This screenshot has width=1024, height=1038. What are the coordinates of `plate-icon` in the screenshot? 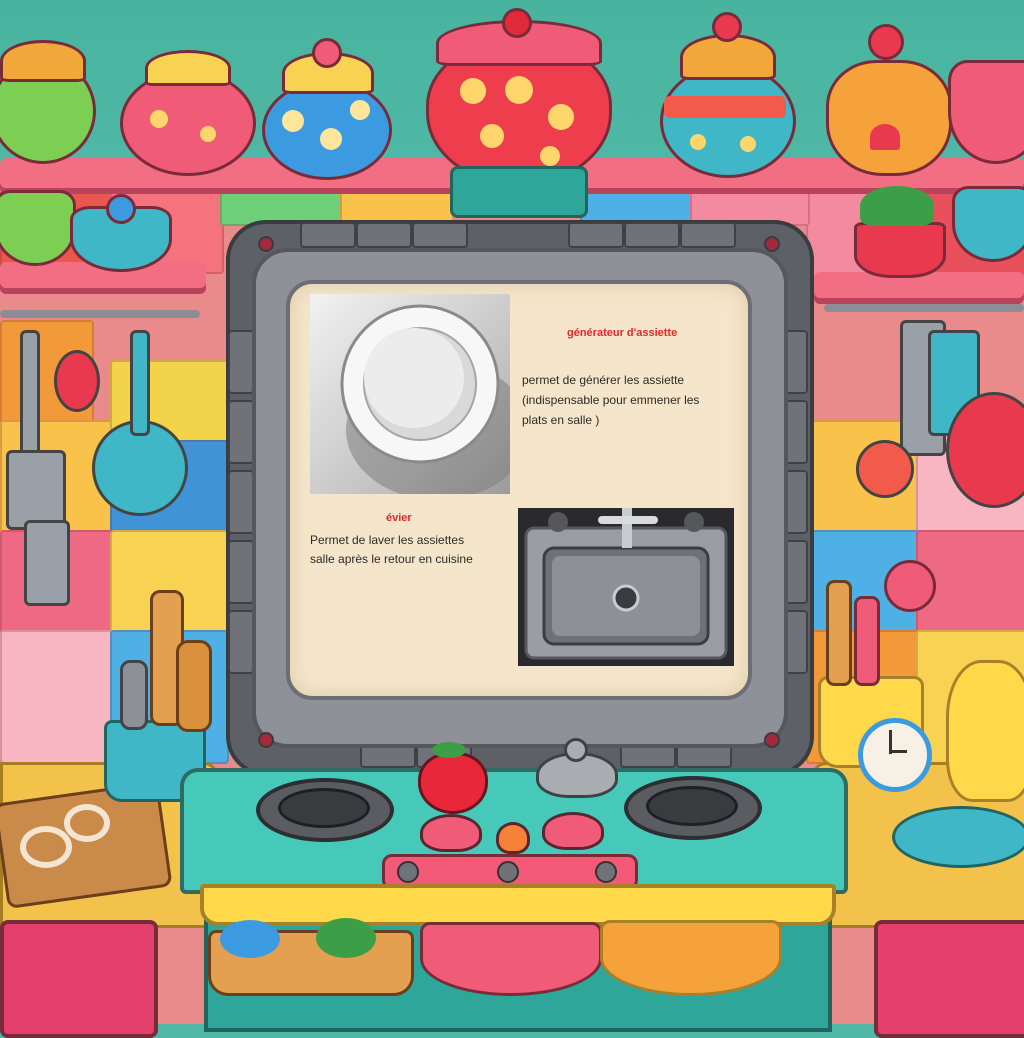 It's located at (410, 394).